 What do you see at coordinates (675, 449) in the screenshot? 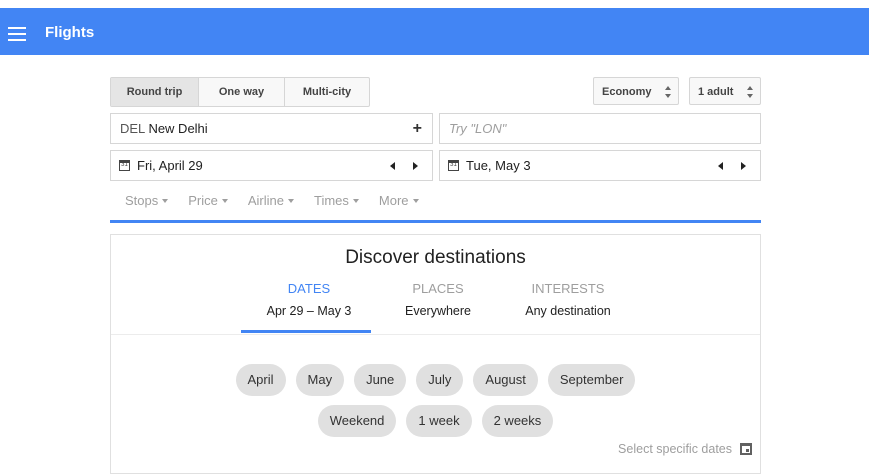
I see `specific-dates-label: Select specific dates` at bounding box center [675, 449].